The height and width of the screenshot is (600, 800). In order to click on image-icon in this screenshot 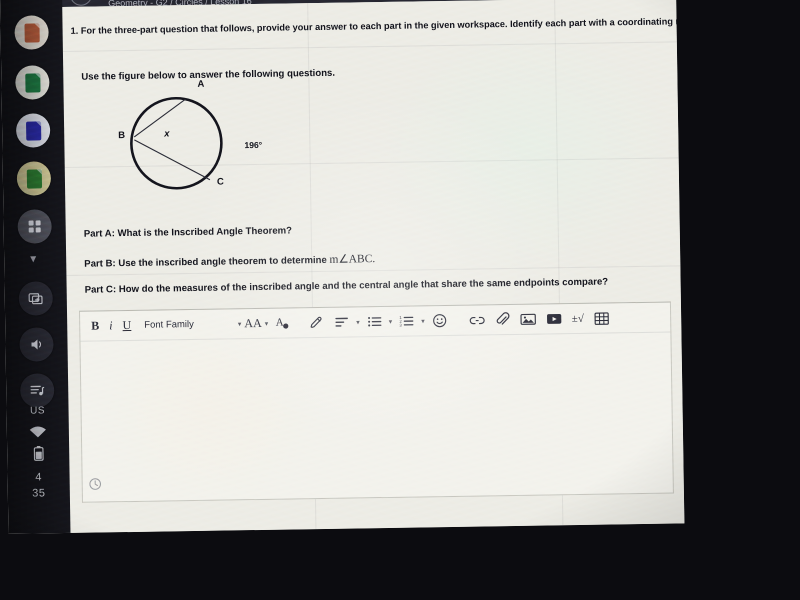, I will do `click(528, 319)`.